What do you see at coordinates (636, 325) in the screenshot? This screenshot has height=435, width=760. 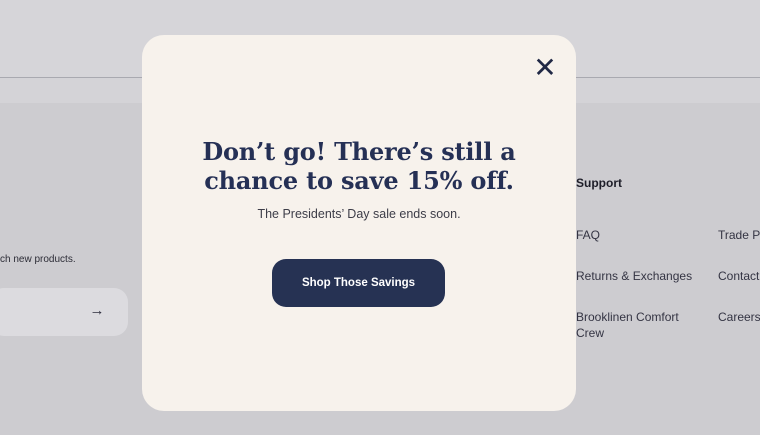 I see `footer-link-comfort-crew: Brooklinen Comfort Crew` at bounding box center [636, 325].